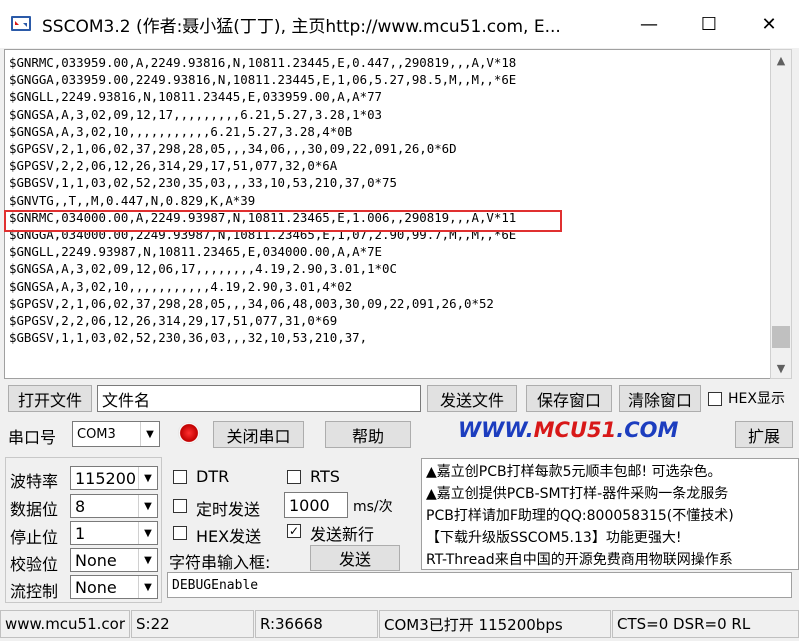 The image size is (799, 641). I want to click on open-file-button: 打开文件, so click(50, 398).